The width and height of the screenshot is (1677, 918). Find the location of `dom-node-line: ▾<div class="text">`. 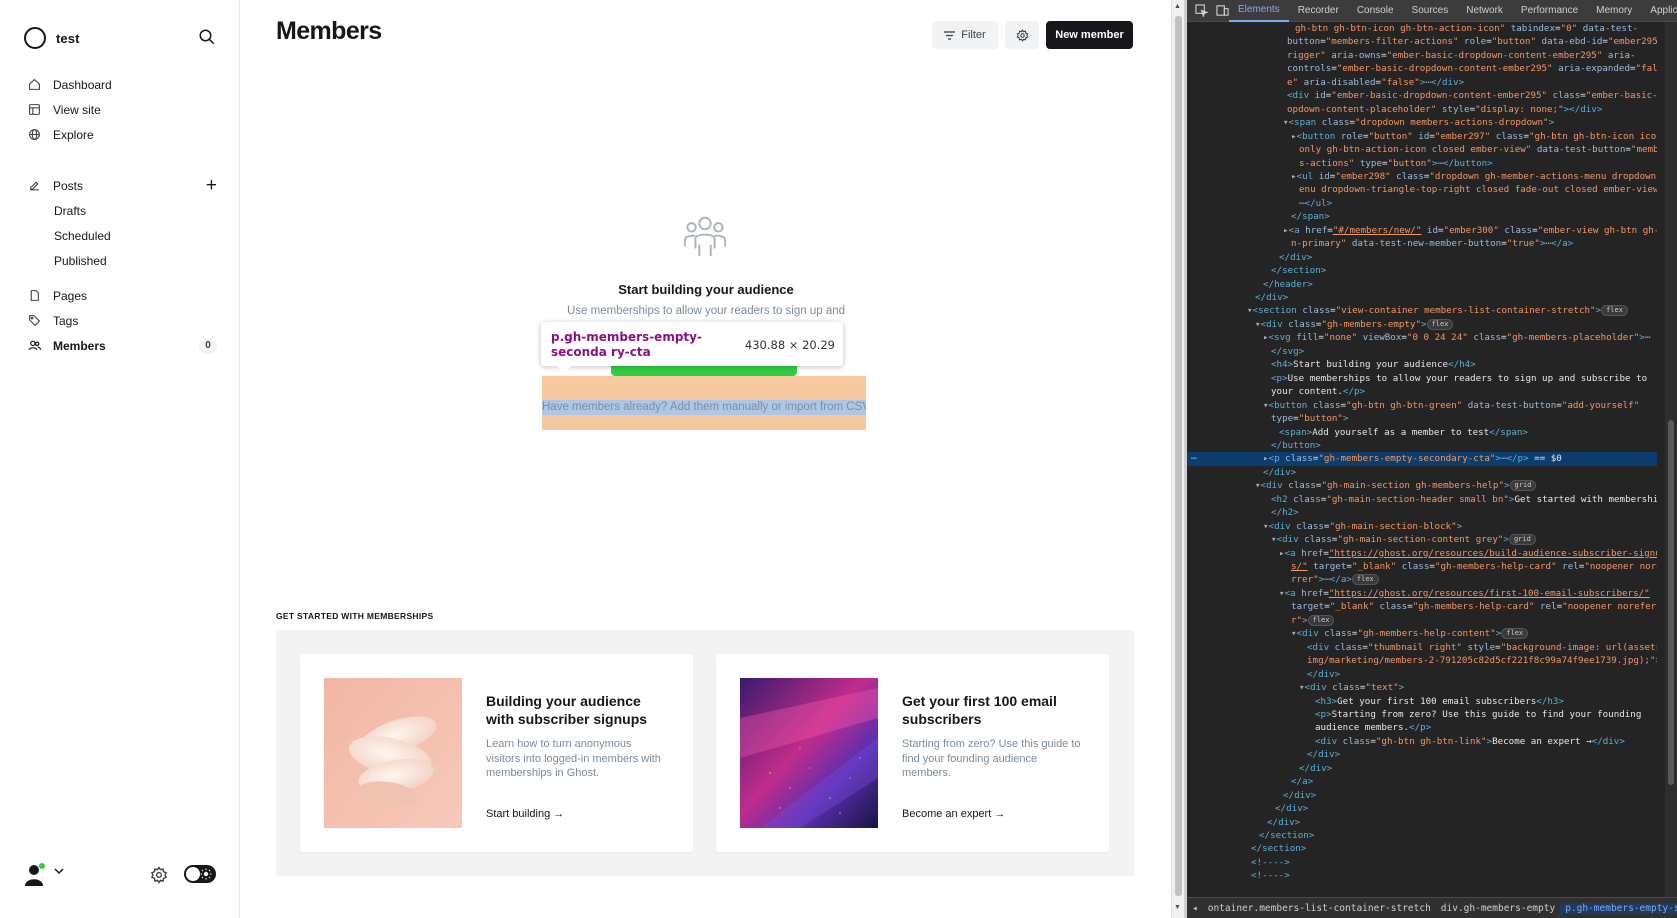

dom-node-line: ▾<div class="text"> is located at coordinates (1422, 688).